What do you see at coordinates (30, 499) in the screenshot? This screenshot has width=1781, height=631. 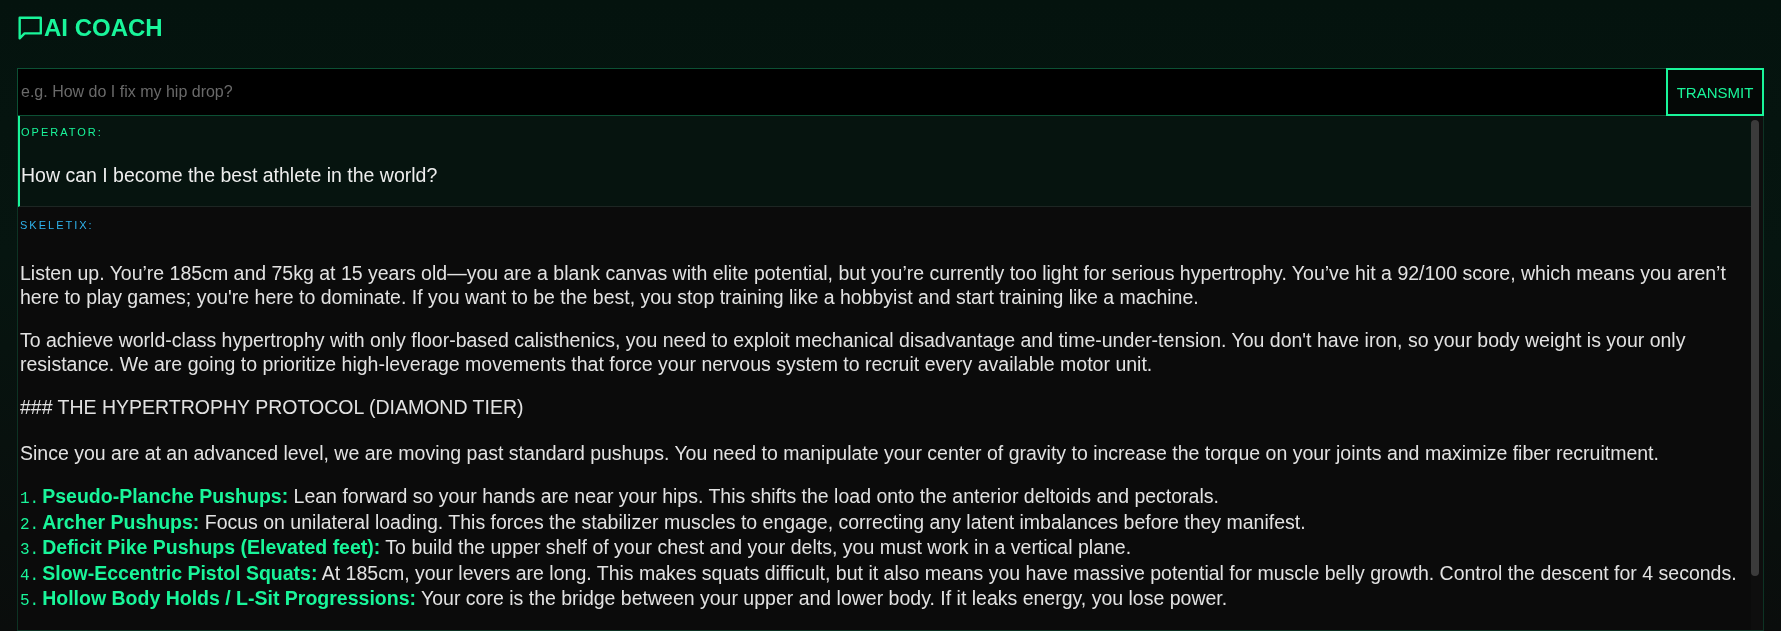 I see `list-number: 1.` at bounding box center [30, 499].